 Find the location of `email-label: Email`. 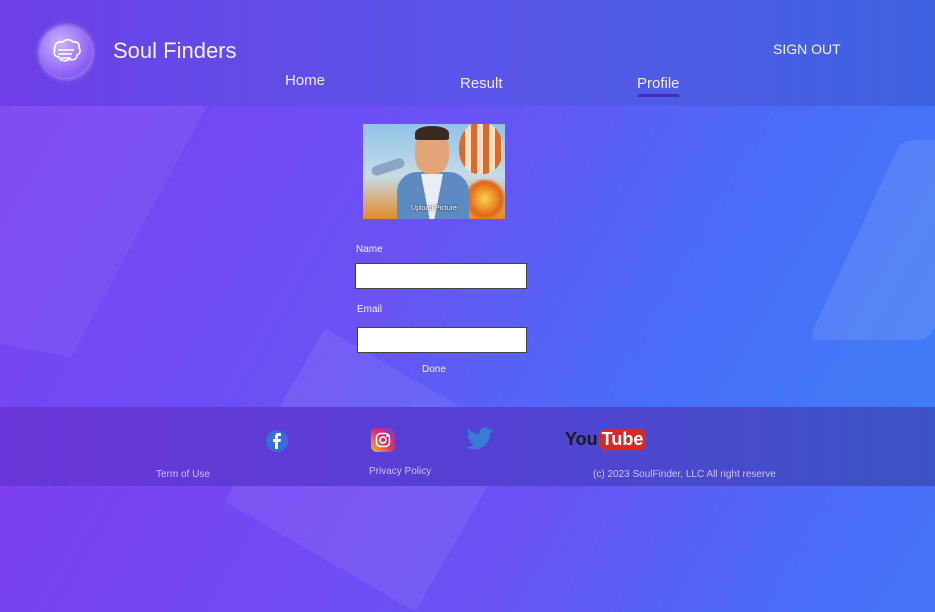

email-label: Email is located at coordinates (370, 309).